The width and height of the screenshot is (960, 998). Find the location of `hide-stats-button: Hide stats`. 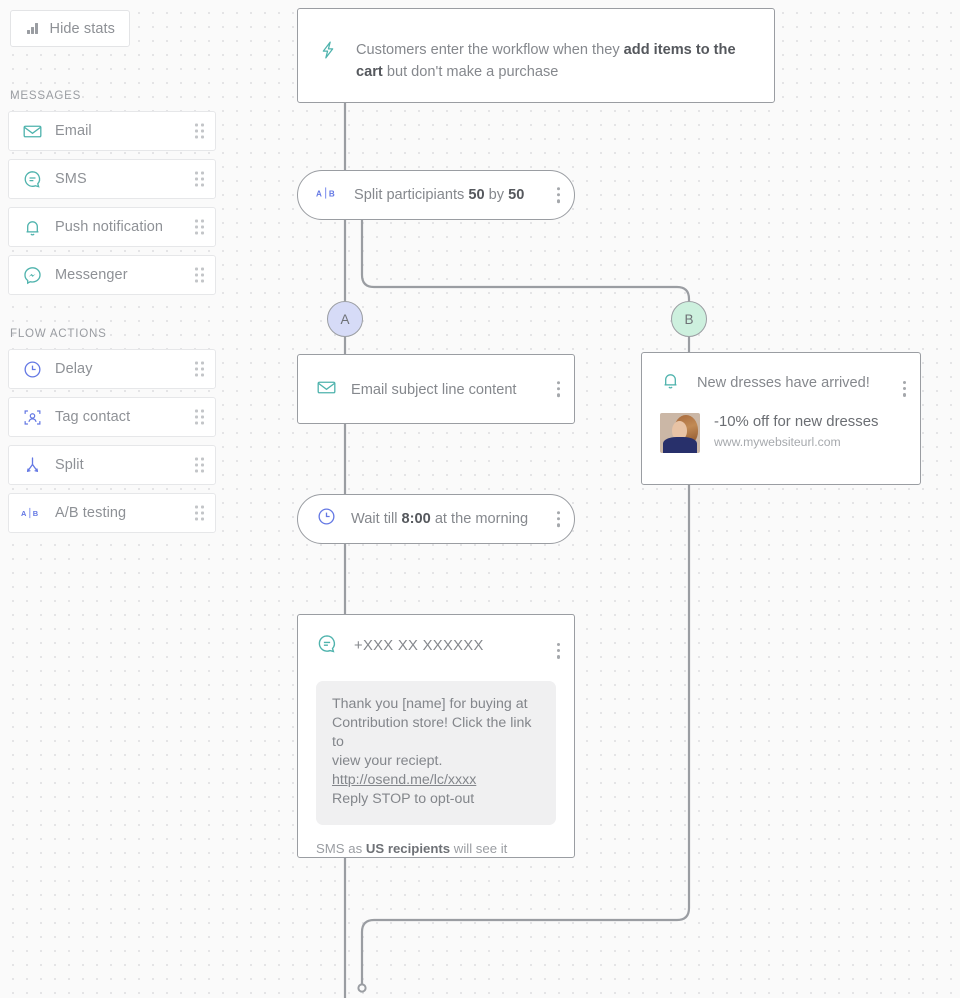

hide-stats-button: Hide stats is located at coordinates (70, 28).